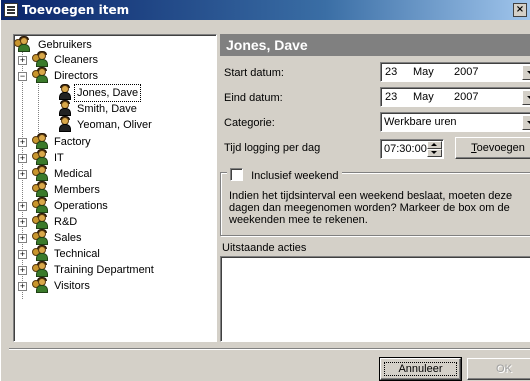  What do you see at coordinates (375, 45) in the screenshot?
I see `detail-header: Jones, Dave` at bounding box center [375, 45].